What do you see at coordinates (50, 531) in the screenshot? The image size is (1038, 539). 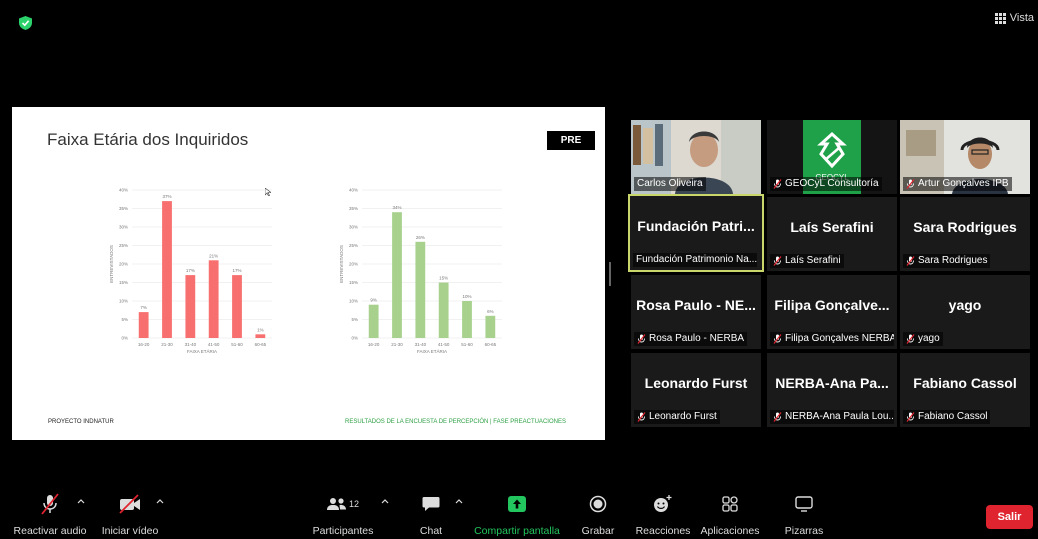 I see `unmute-label: Reactivar audio` at bounding box center [50, 531].